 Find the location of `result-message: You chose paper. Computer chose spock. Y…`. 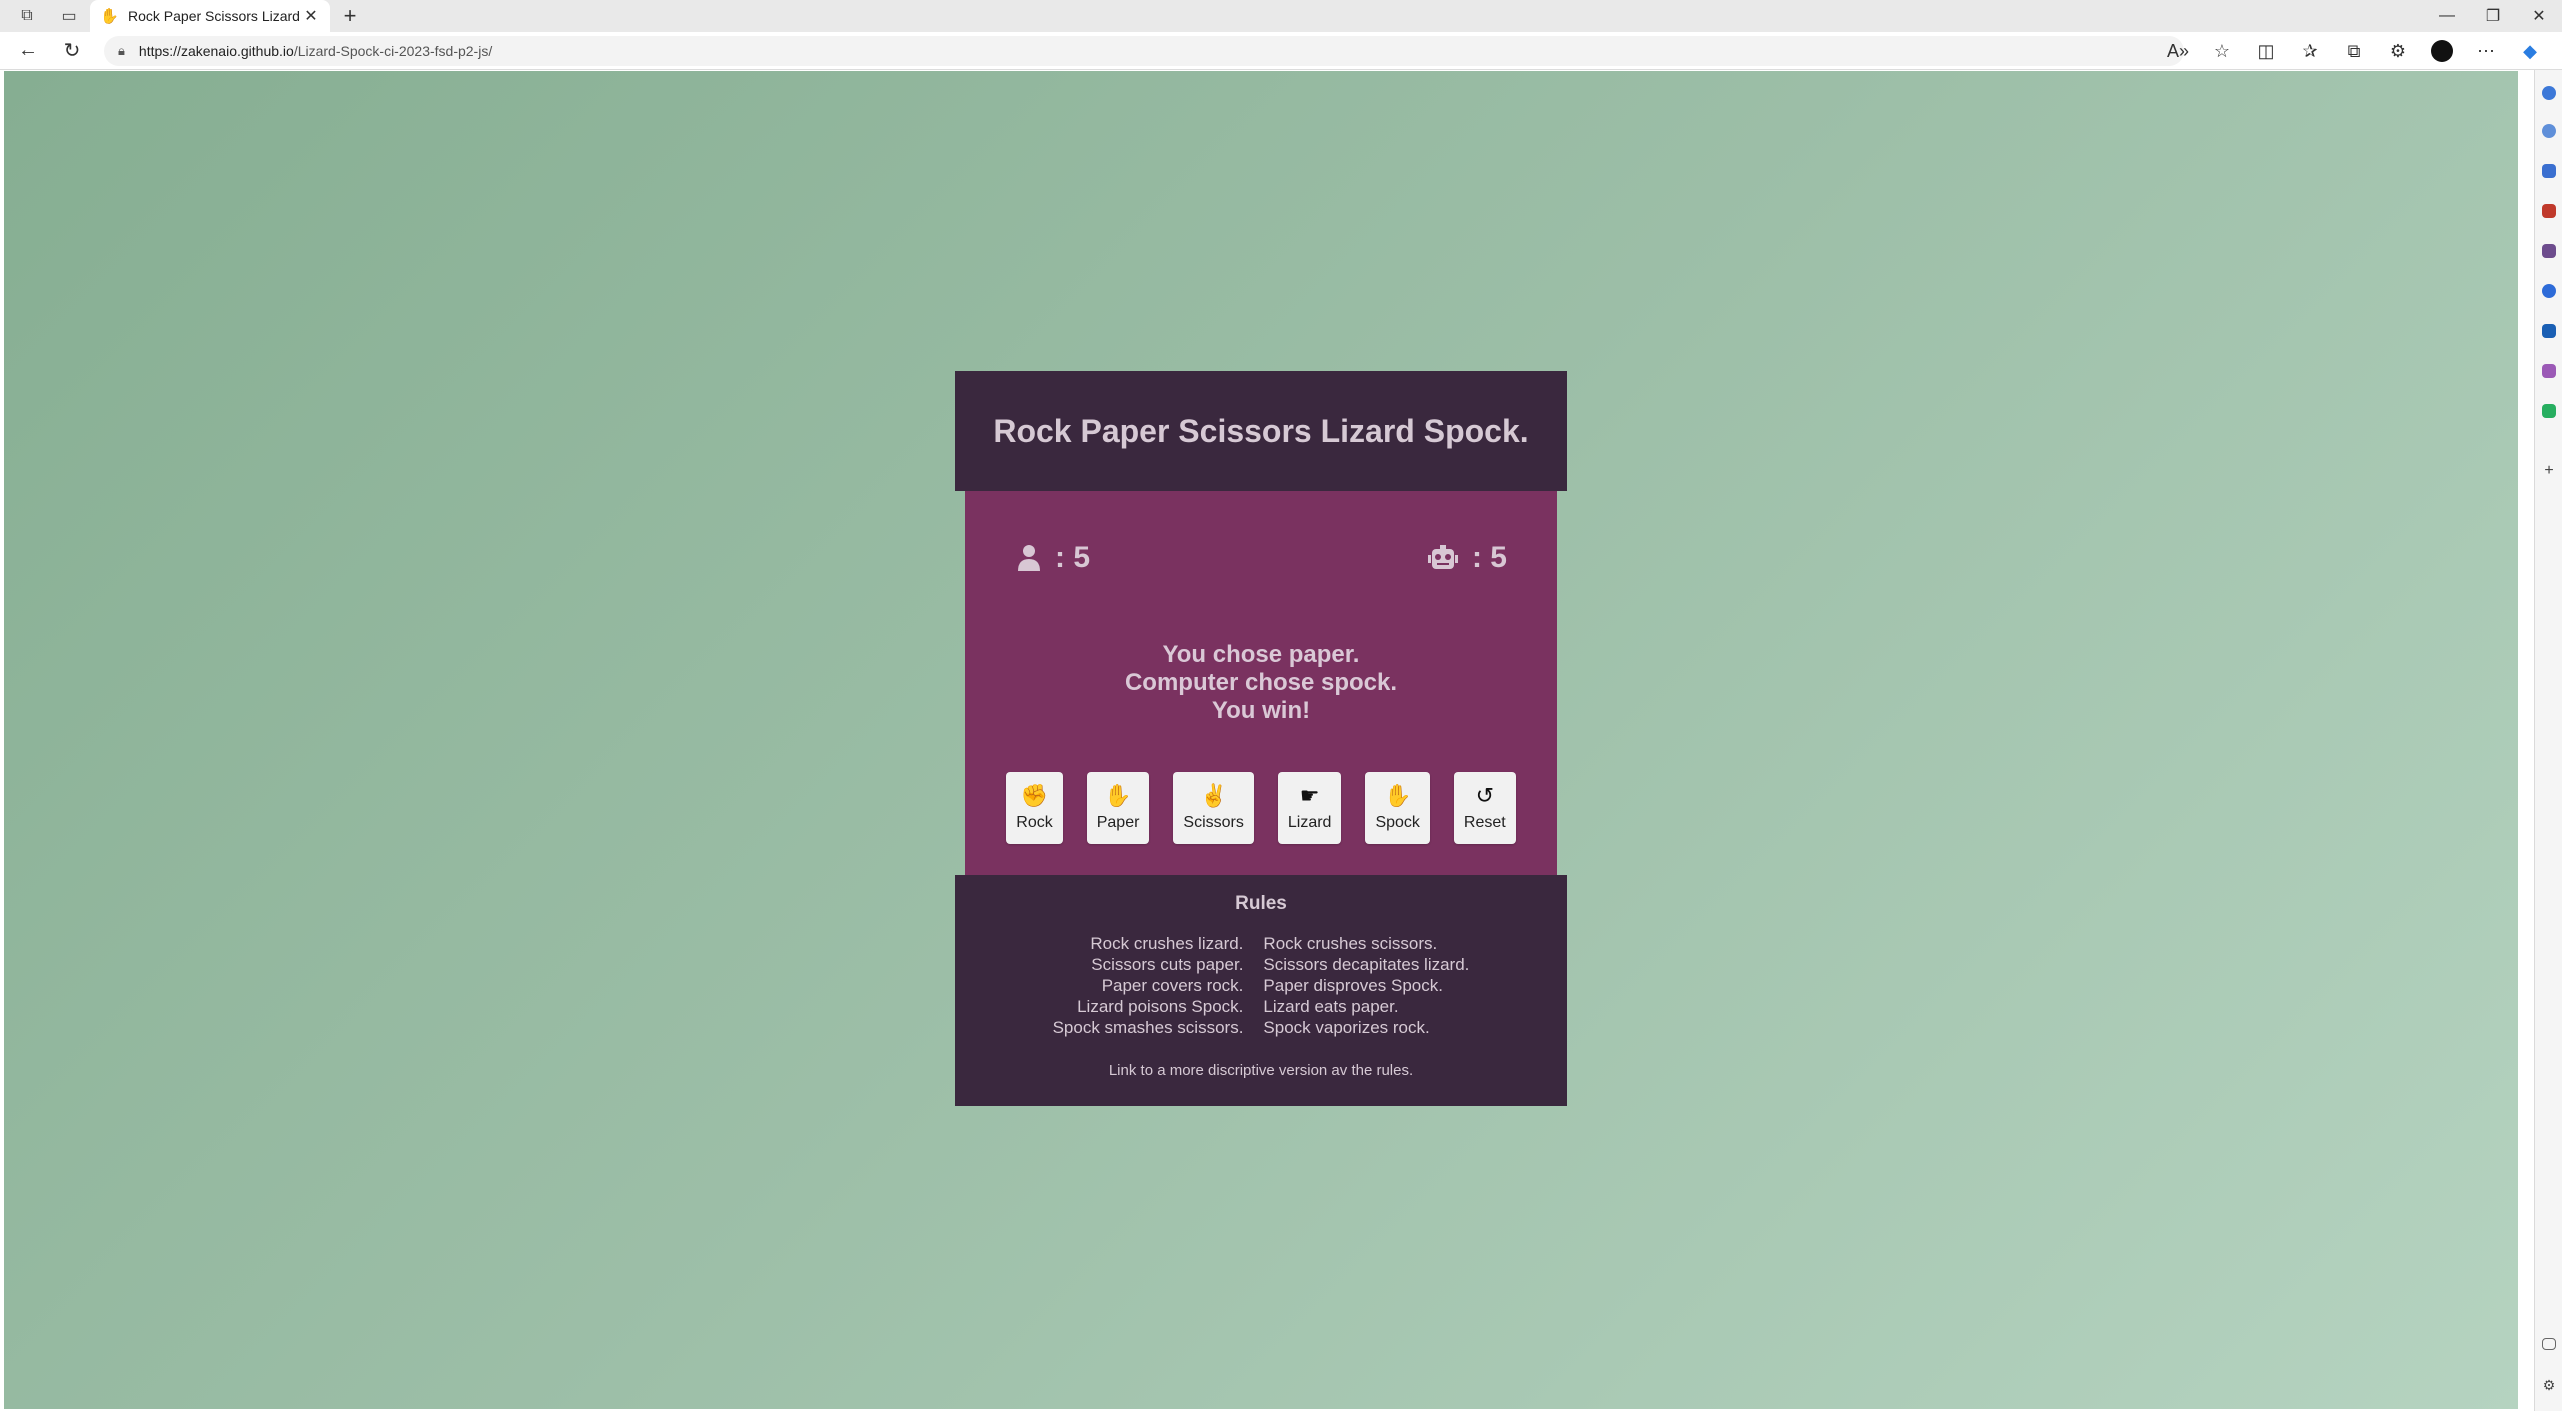

result-message: You chose paper. Computer chose spock. Y… is located at coordinates (1261, 683).